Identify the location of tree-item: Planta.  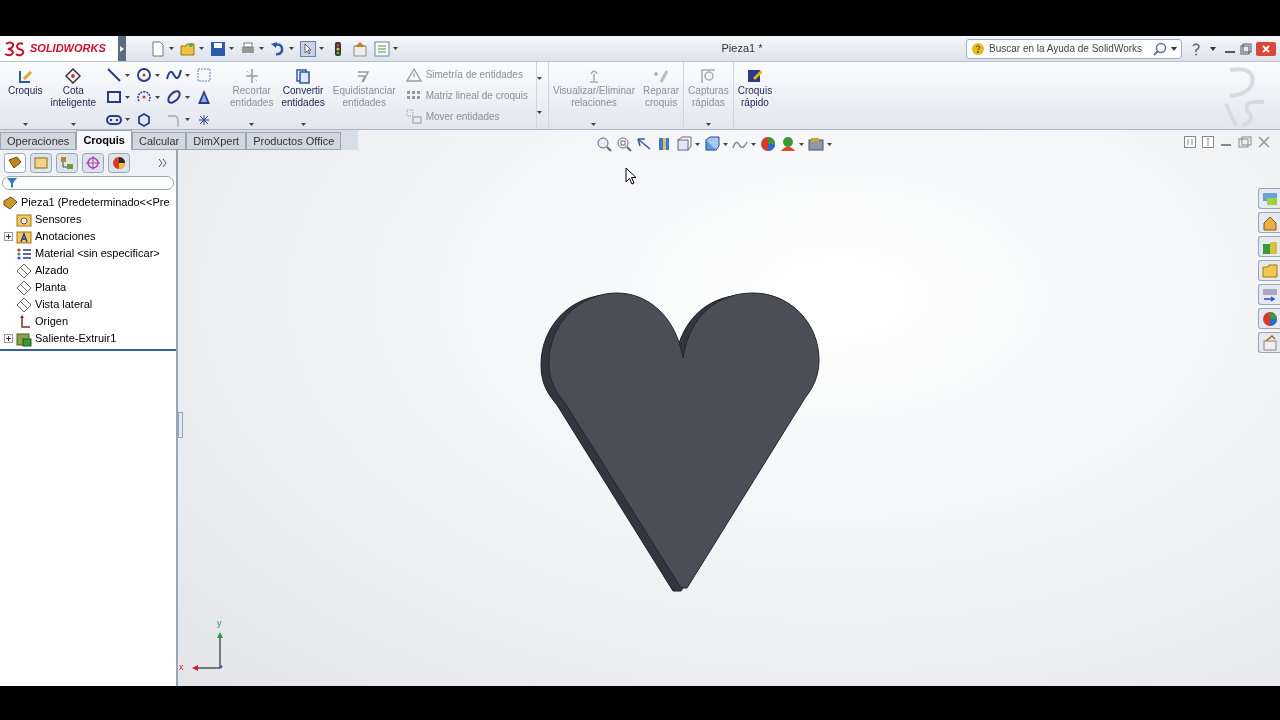
(51, 287).